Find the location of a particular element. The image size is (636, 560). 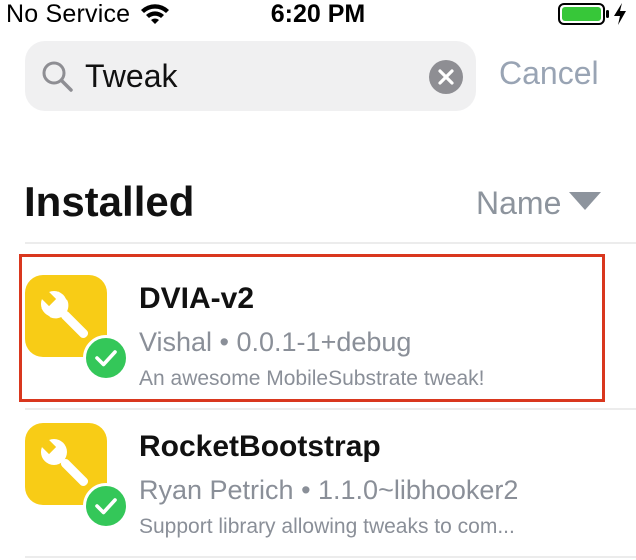

section-title: Installed is located at coordinates (109, 201).